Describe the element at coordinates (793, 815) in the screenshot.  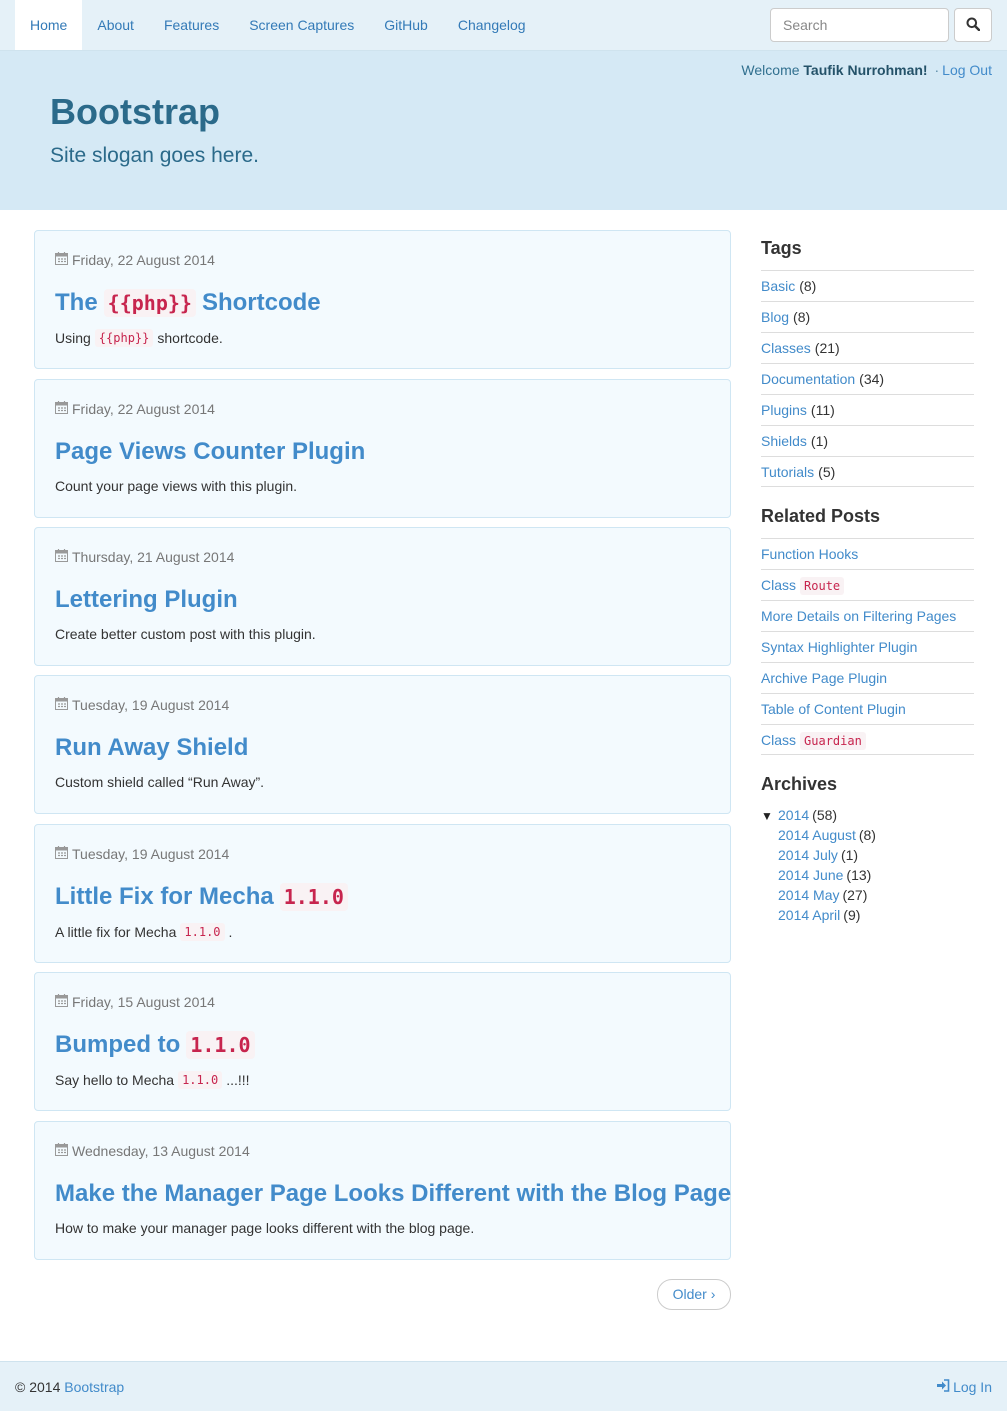
I see `archive-year-link: 2014` at that location.